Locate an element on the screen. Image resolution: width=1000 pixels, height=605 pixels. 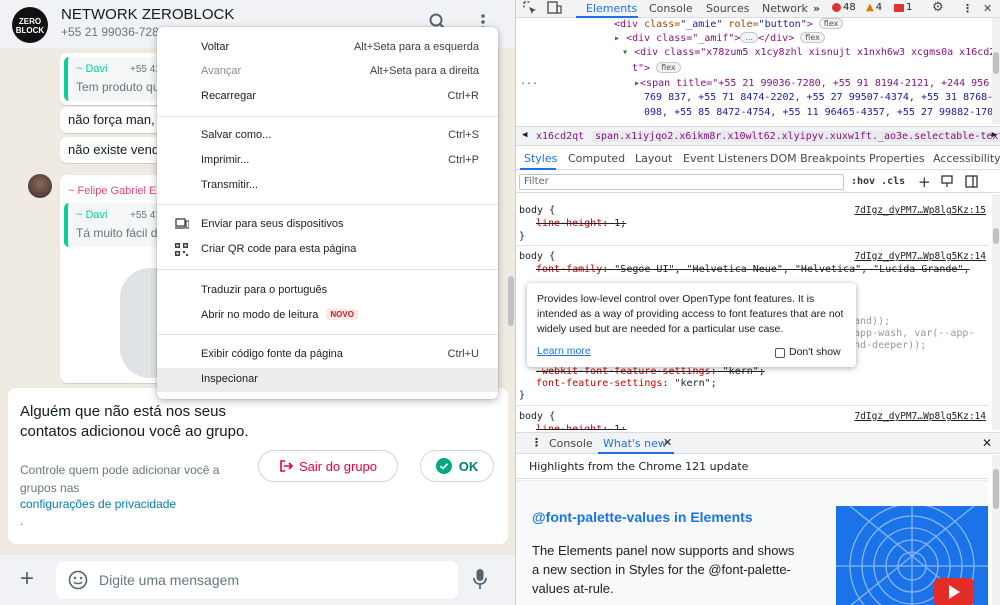
style-declaration: font-feature-settings: "kern"; is located at coordinates (626, 384).